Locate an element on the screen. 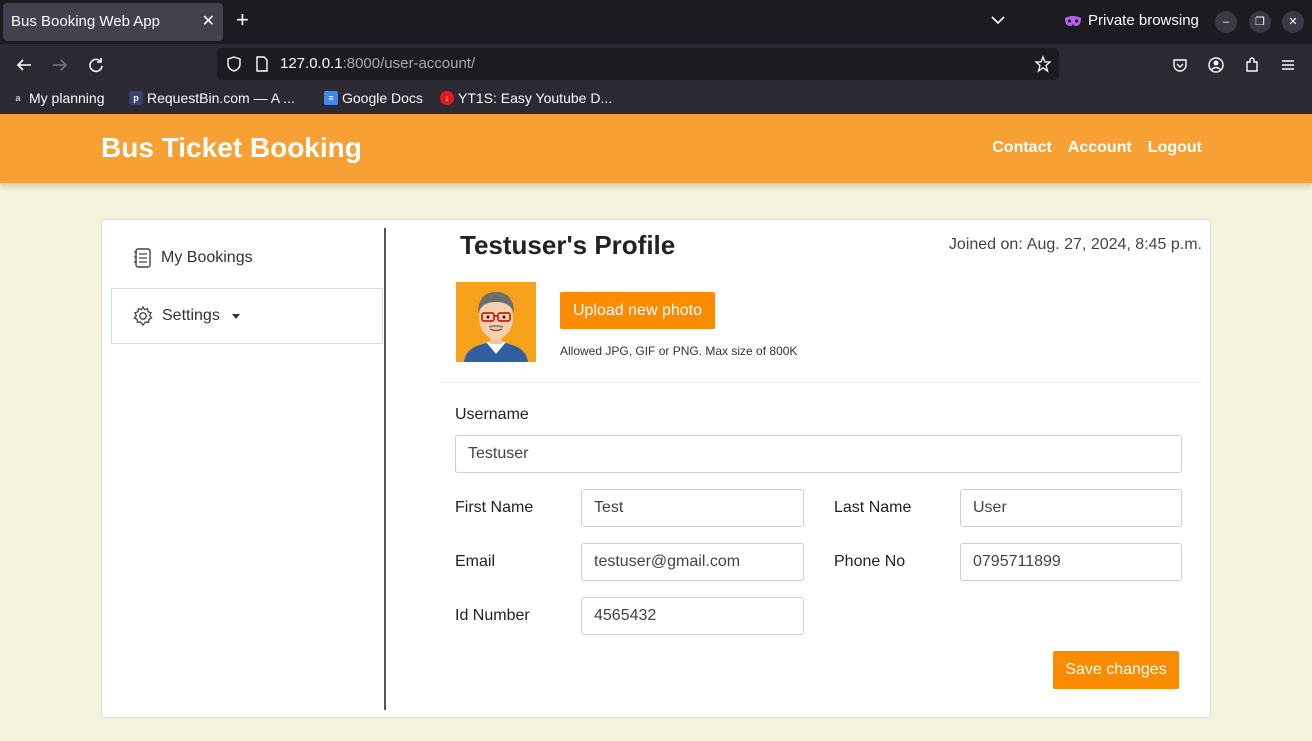  sidebar-item-my-bookings: My Bookings is located at coordinates (247, 258).